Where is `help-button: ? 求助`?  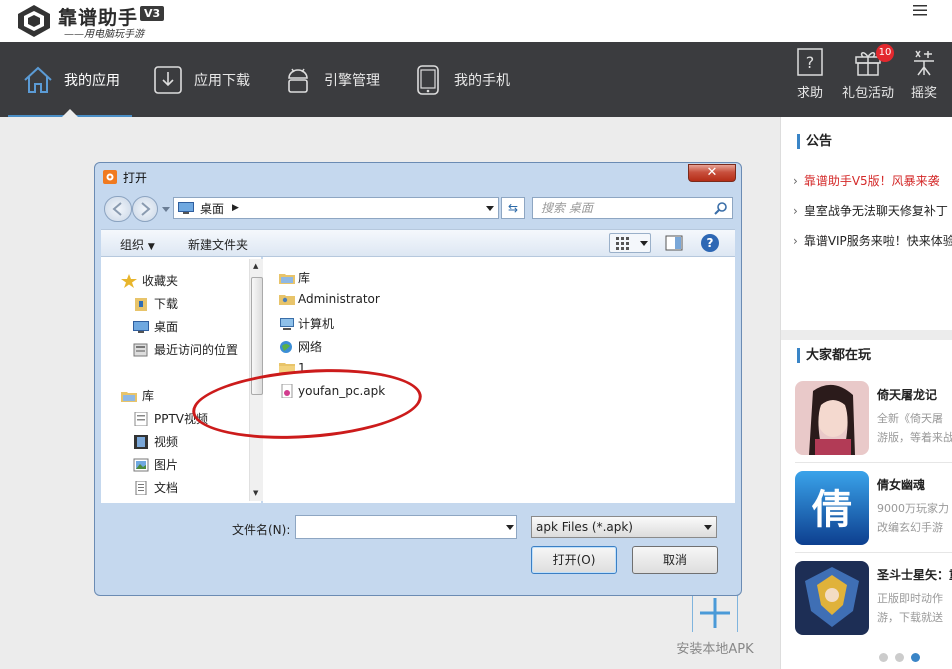 help-button: ? 求助 is located at coordinates (810, 79).